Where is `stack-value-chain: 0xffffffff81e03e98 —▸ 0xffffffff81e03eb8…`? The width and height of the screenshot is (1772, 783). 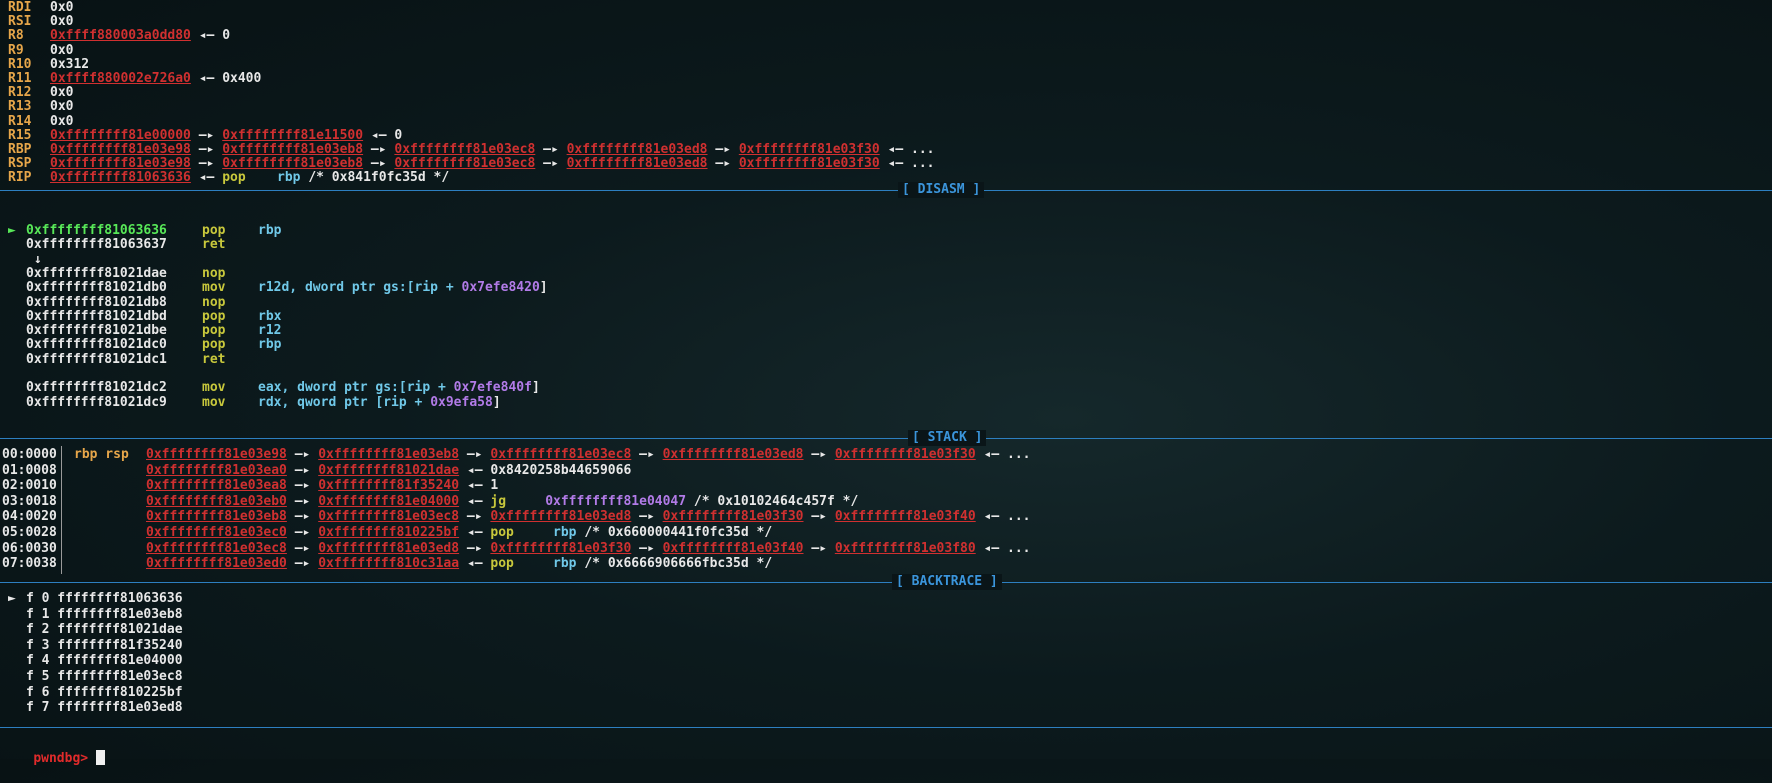 stack-value-chain: 0xffffffff81e03e98 —▸ 0xffffffff81e03eb8… is located at coordinates (588, 455).